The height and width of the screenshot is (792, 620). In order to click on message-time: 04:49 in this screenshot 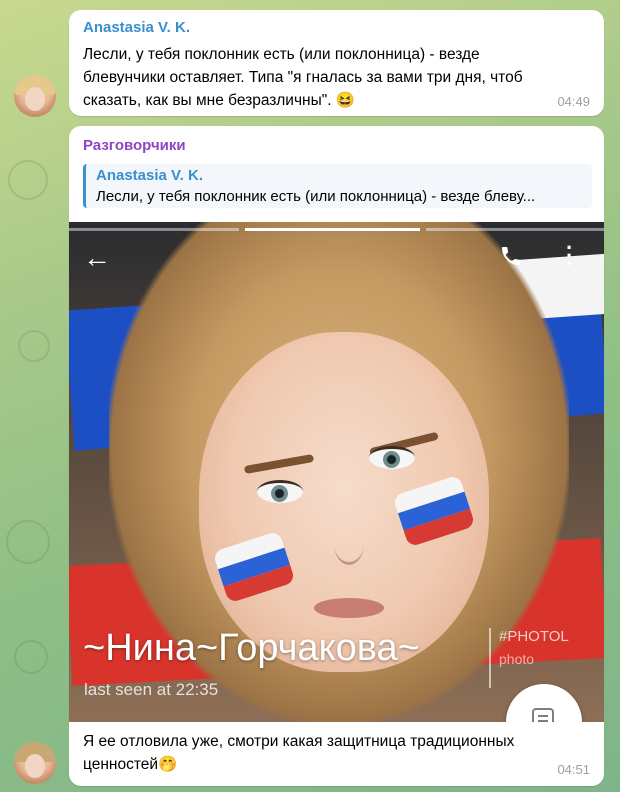, I will do `click(573, 101)`.